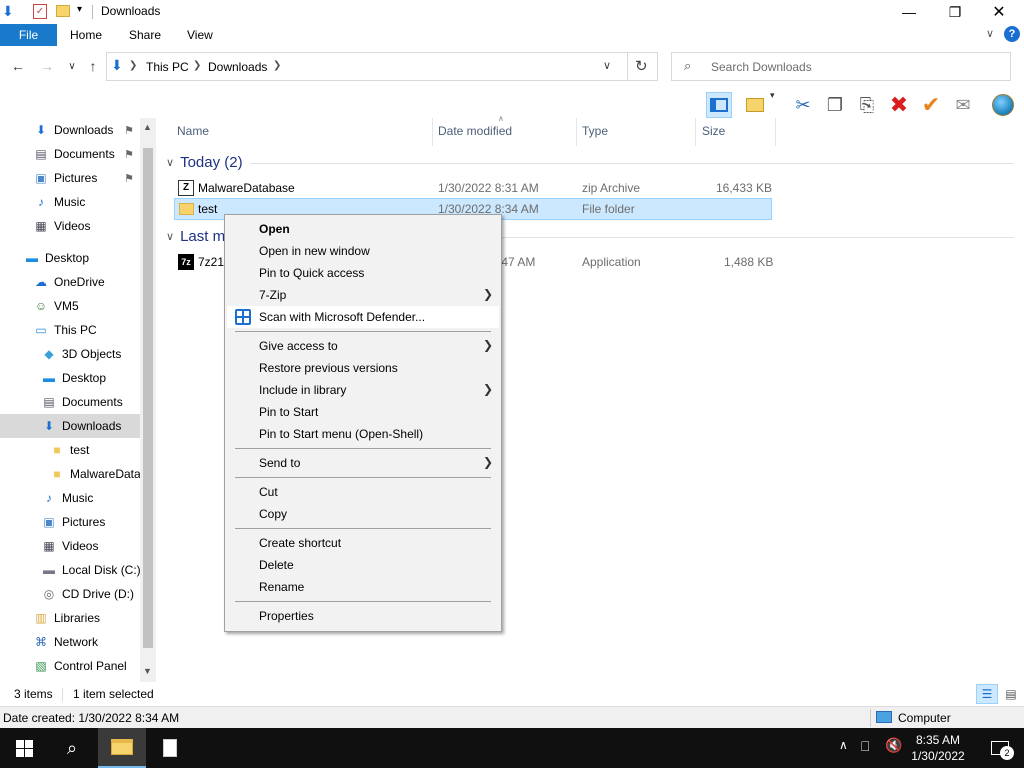 The width and height of the screenshot is (1024, 768). What do you see at coordinates (145, 35) in the screenshot?
I see `tab-share: Share` at bounding box center [145, 35].